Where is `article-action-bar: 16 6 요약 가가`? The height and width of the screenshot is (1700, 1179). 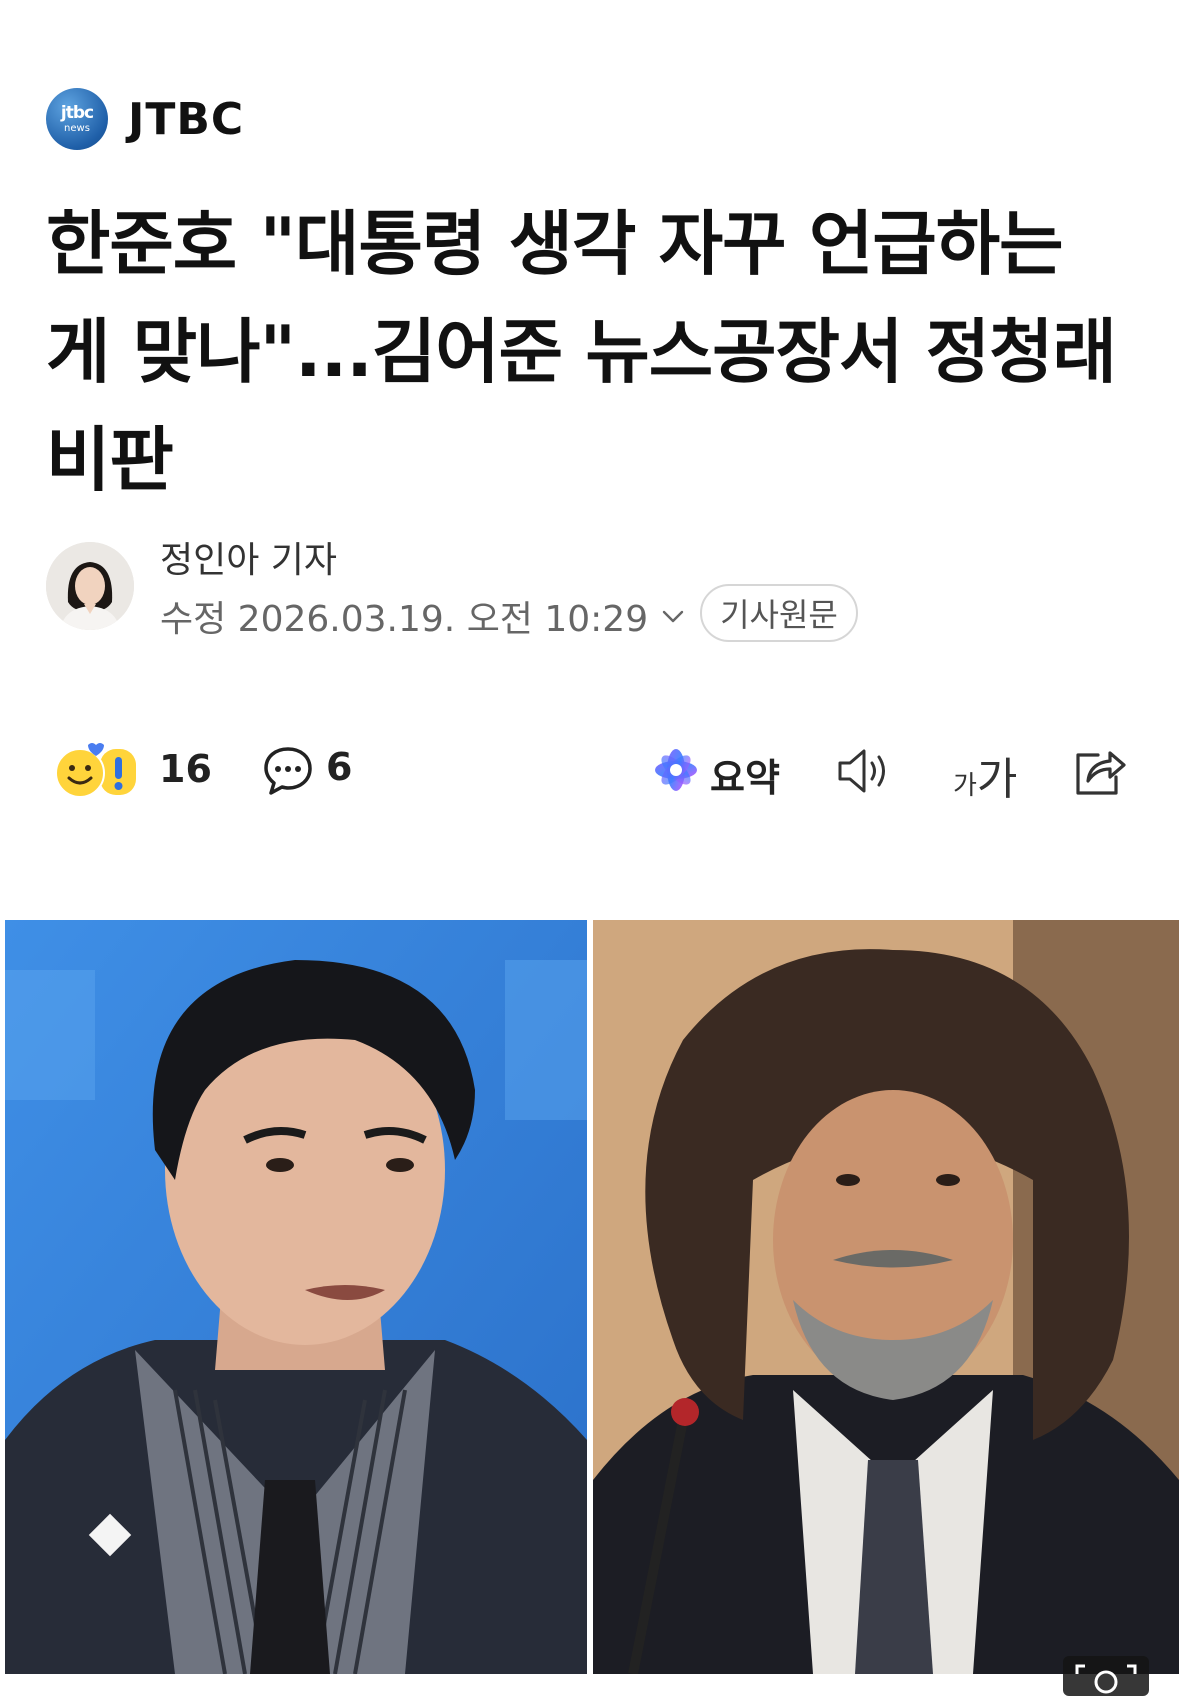 article-action-bar: 16 6 요약 가가 is located at coordinates (589, 770).